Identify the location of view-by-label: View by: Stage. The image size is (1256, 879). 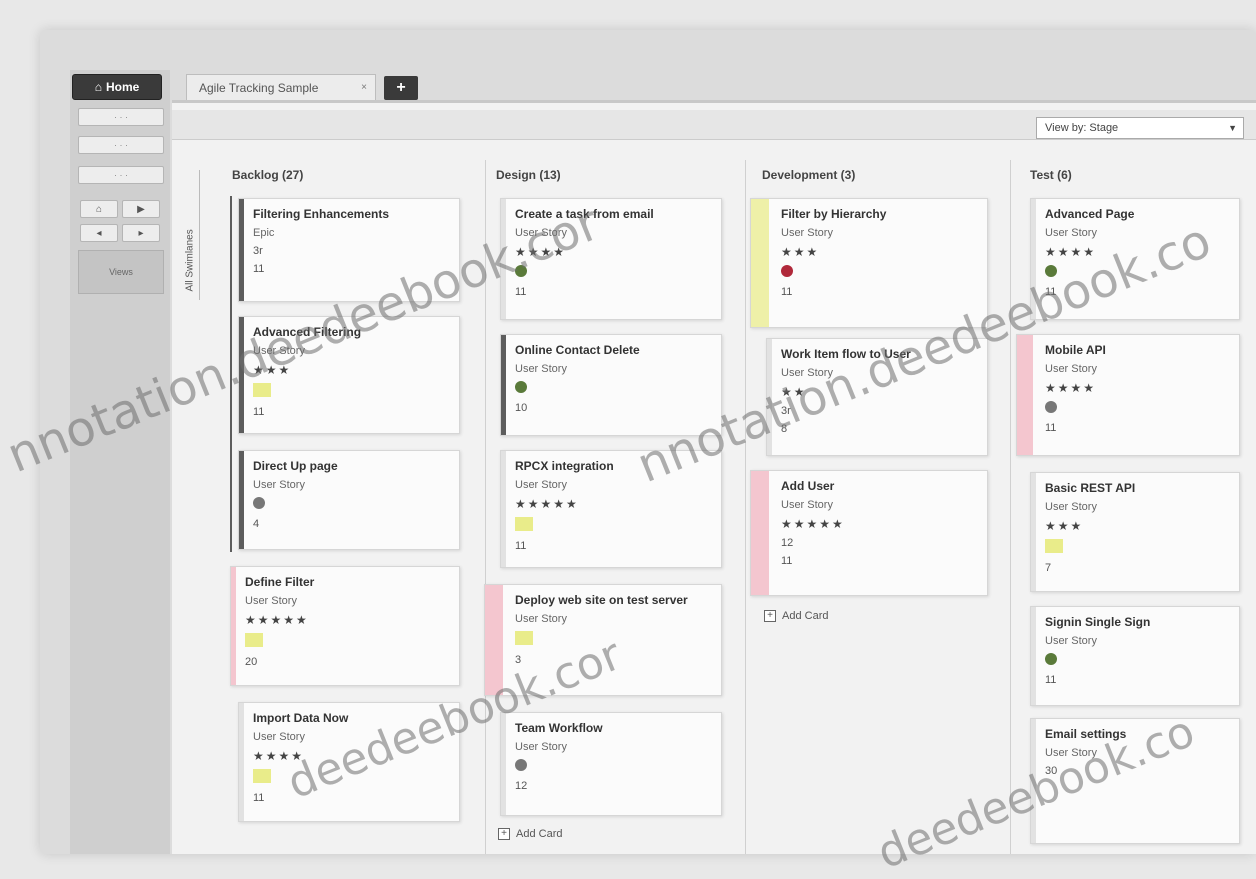
(1082, 128).